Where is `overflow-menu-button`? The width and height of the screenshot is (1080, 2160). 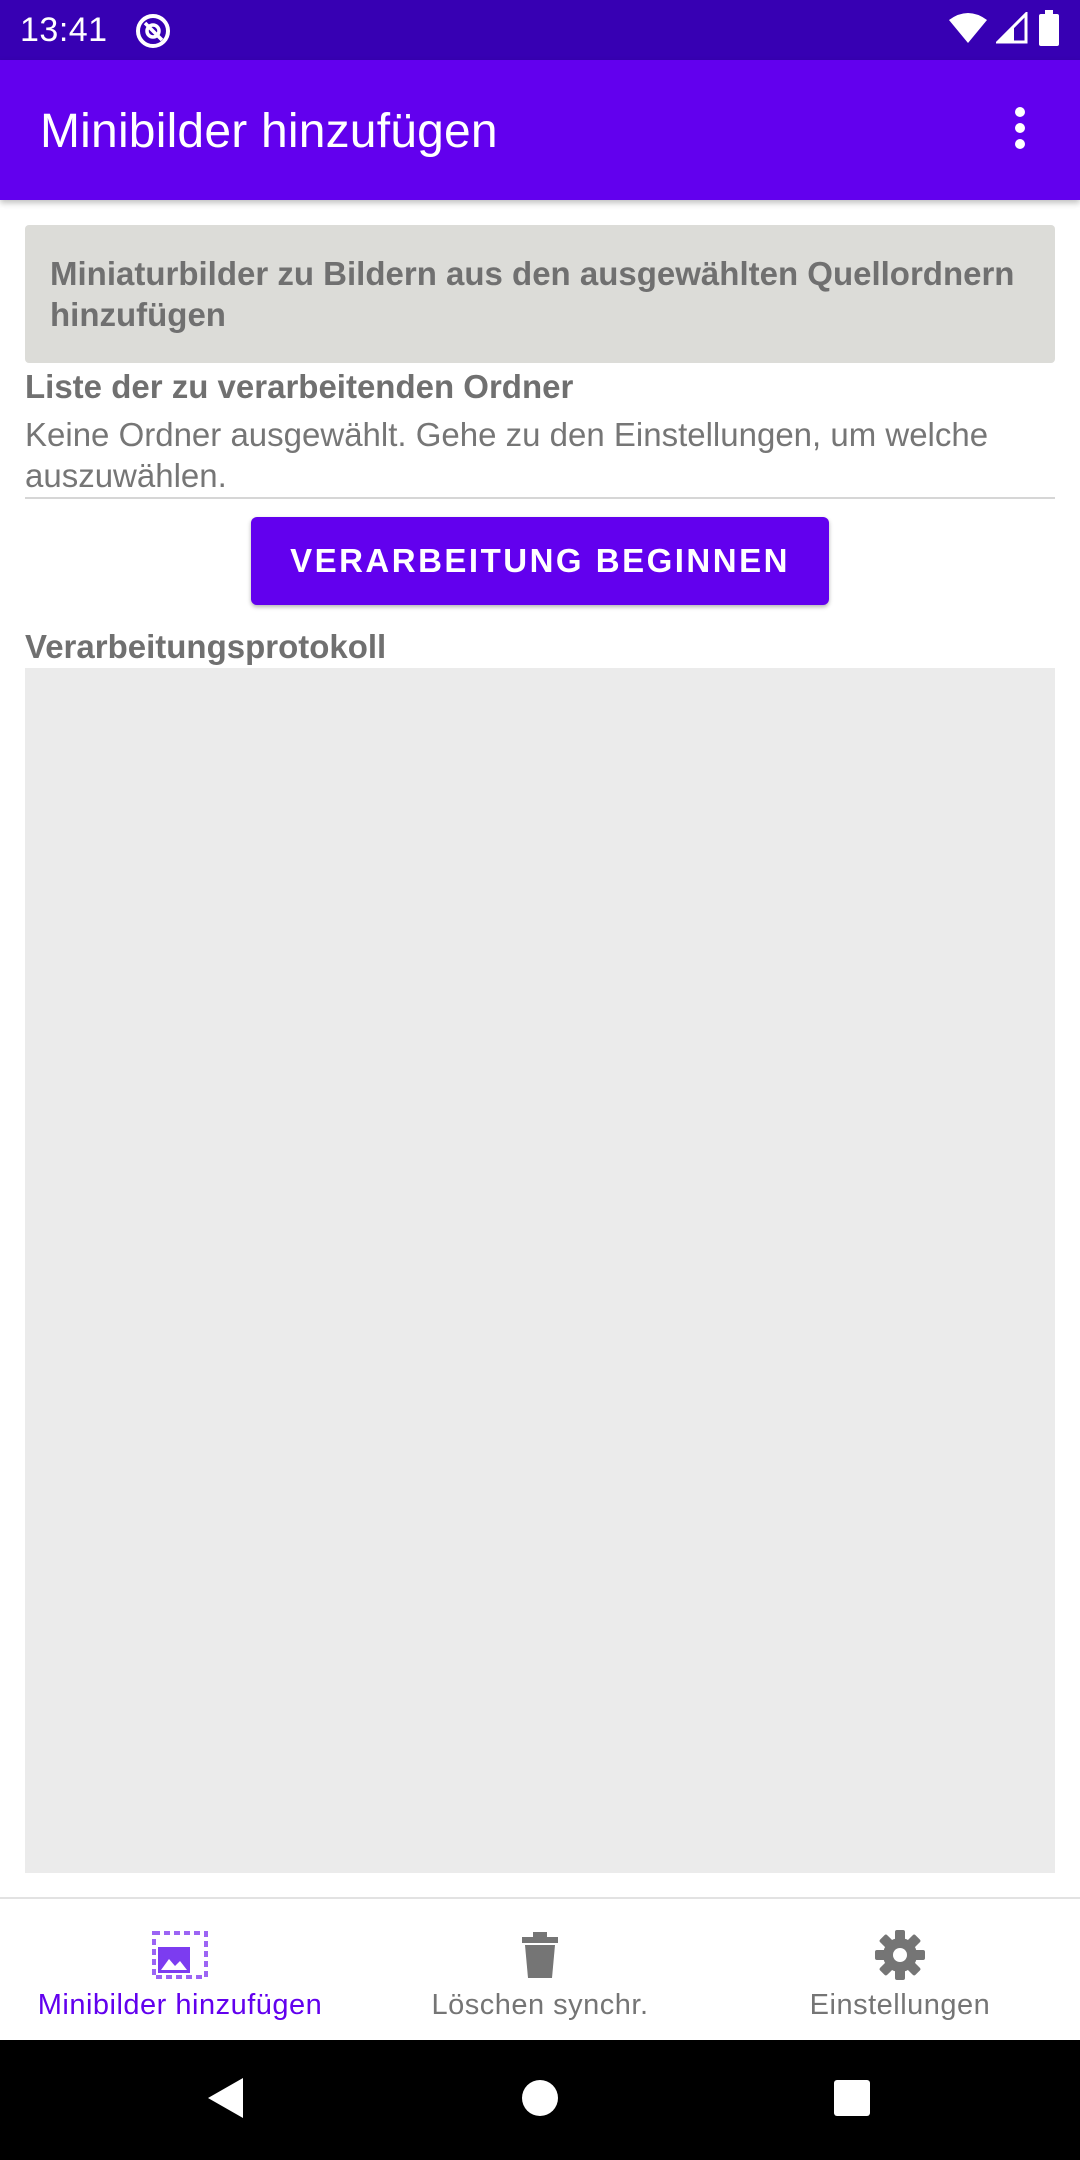 overflow-menu-button is located at coordinates (1020, 130).